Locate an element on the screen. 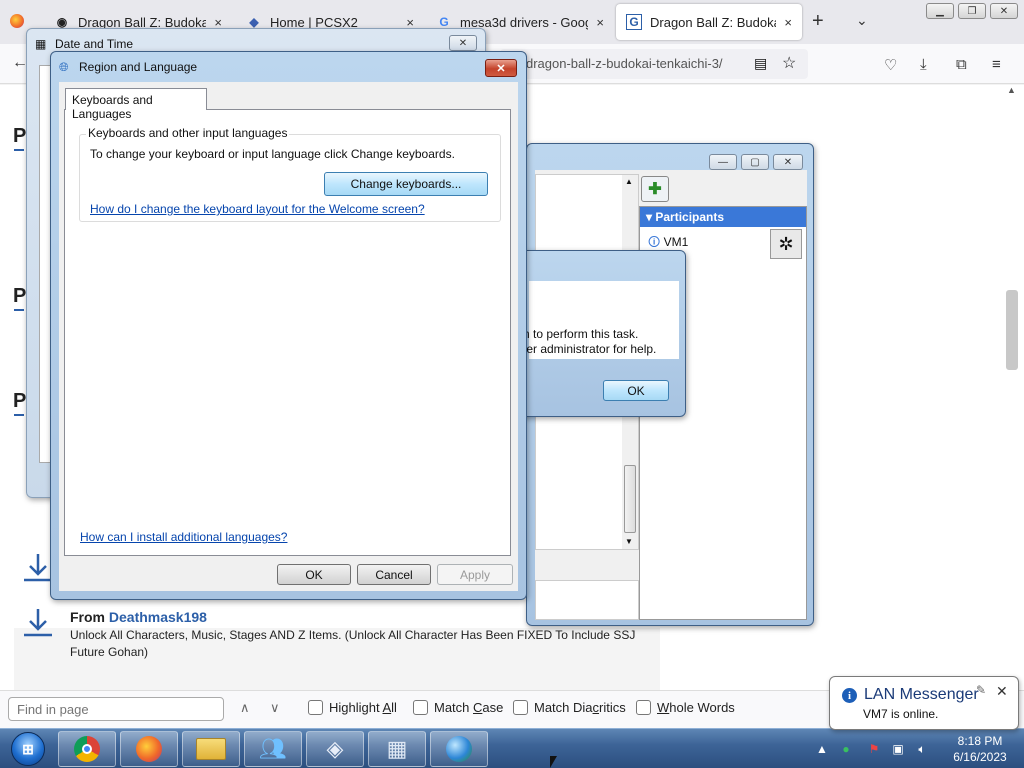 The image size is (1024, 768). window-title: Date and Time is located at coordinates (94, 44).